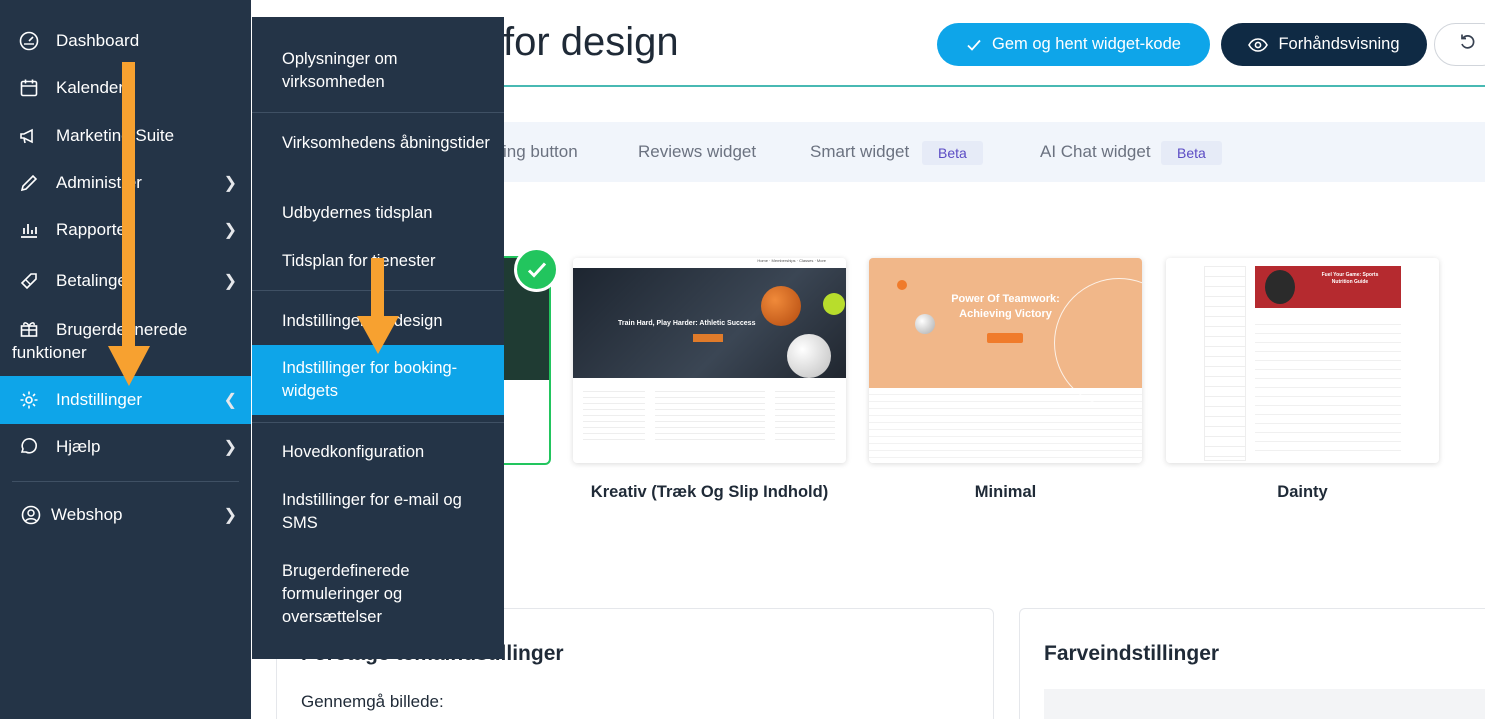 Image resolution: width=1485 pixels, height=719 pixels. I want to click on theme-card-dainty: Fuel Your Game: Sports Nutrition Guide, so click(1302, 360).